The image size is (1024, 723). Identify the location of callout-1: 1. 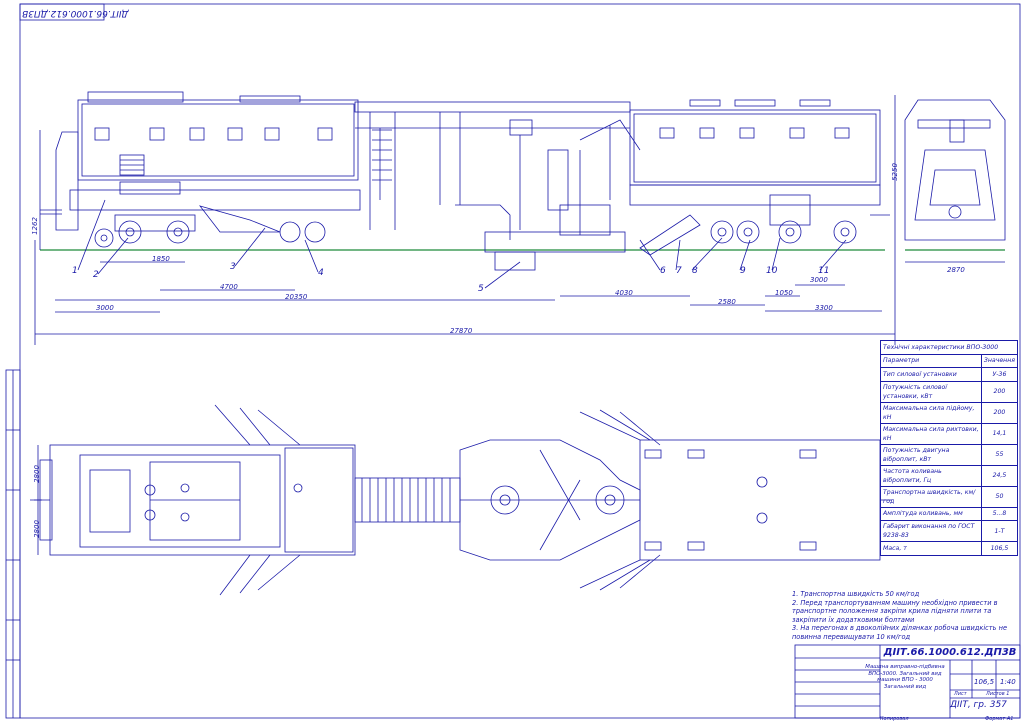
(75, 271).